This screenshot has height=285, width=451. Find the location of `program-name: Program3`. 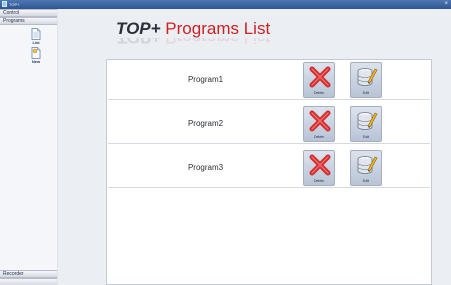

program-name: Program3 is located at coordinates (205, 168).